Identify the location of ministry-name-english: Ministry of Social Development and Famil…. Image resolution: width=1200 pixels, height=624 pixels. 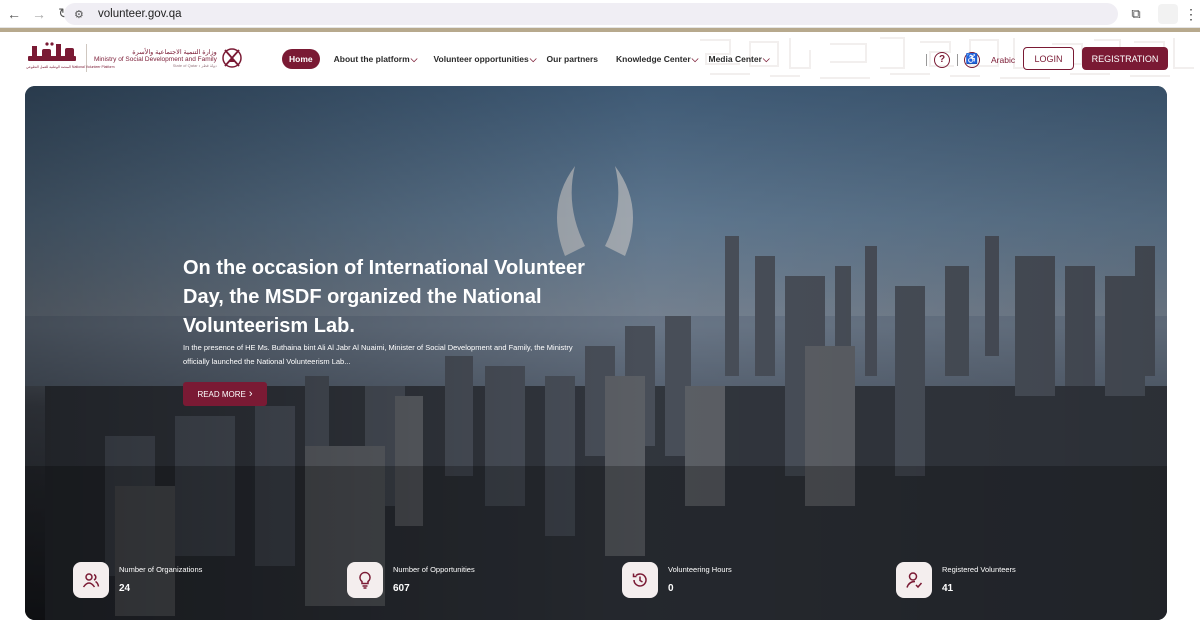
(155, 59).